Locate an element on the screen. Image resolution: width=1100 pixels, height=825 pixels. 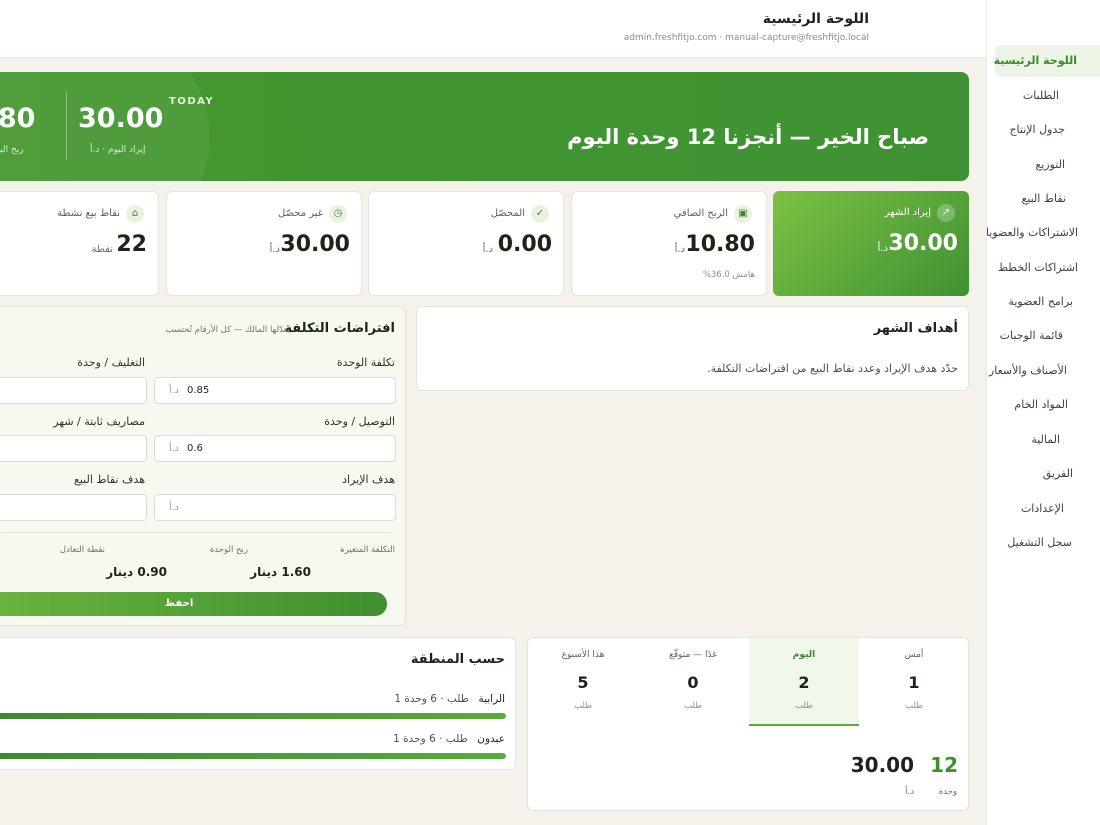
sidebar-item-meals: قائمة الوجبات is located at coordinates (1047, 336).